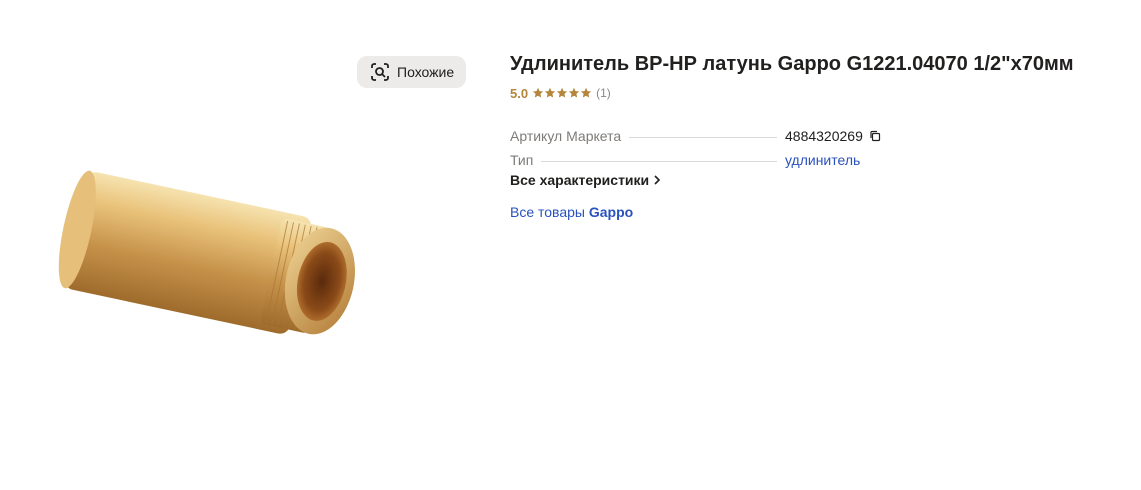 The image size is (1141, 490). I want to click on copy-icon, so click(875, 136).